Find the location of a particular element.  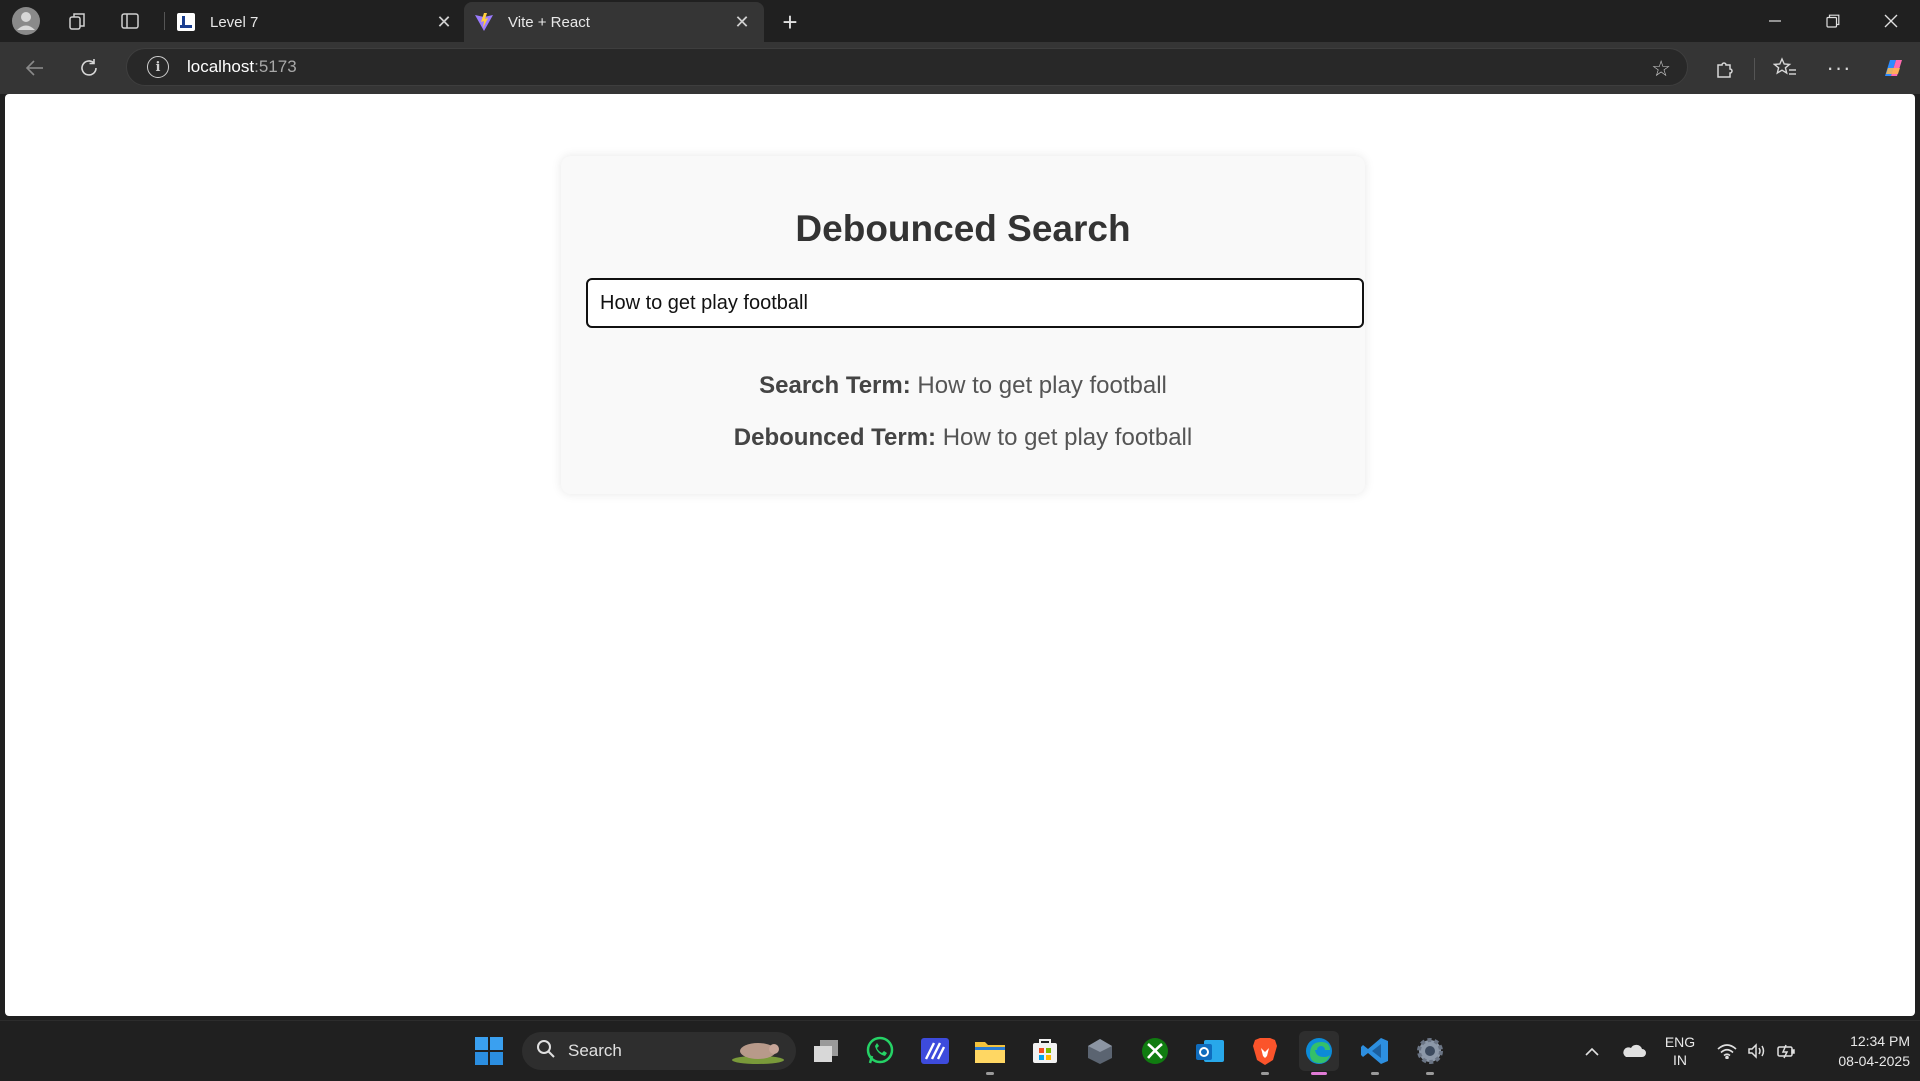

clock-date: 08-04-2025 is located at coordinates (1874, 1061).